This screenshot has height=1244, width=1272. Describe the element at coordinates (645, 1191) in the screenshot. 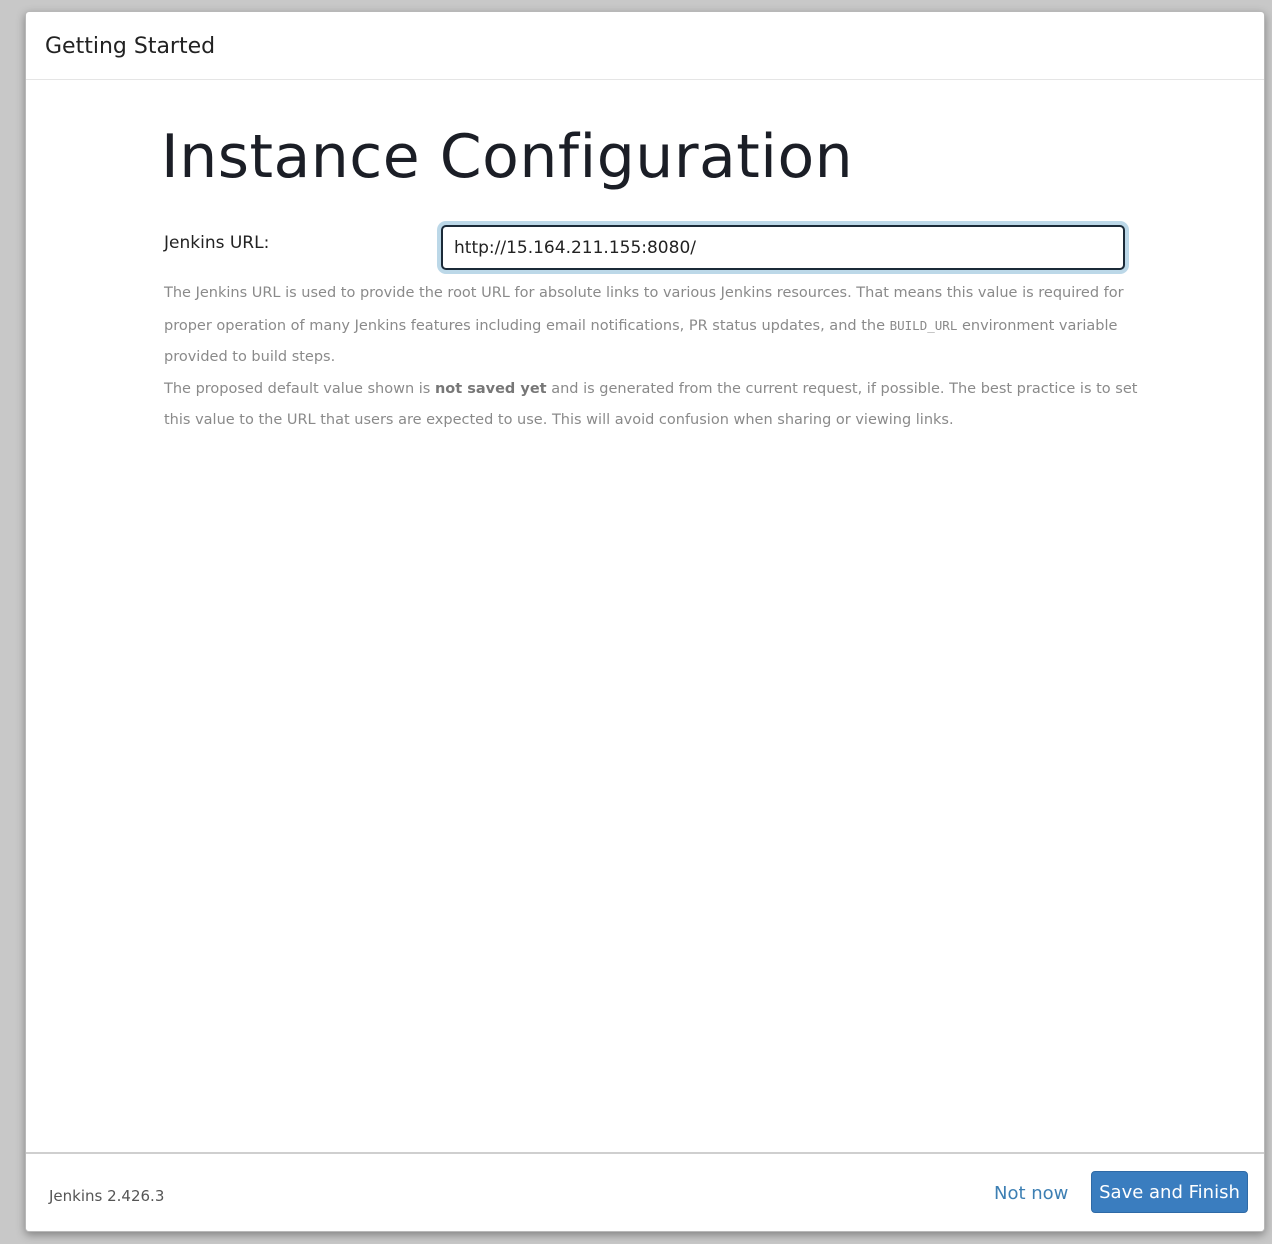

I see `dialog-footer: Jenkins 2.426.3 Not now Save and Finish` at that location.